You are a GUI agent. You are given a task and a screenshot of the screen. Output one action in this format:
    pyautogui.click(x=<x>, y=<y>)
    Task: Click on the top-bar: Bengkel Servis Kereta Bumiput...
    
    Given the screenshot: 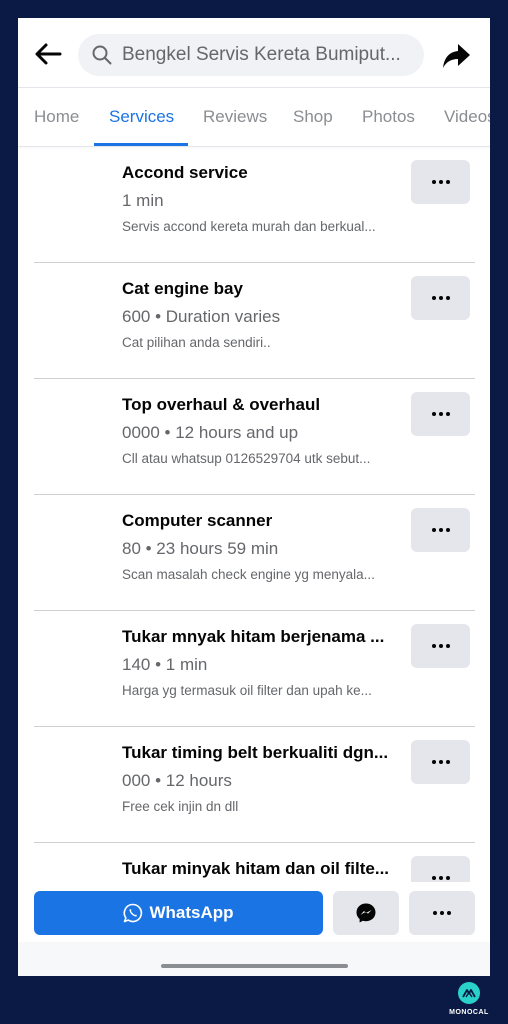 What is the action you would take?
    pyautogui.click(x=254, y=53)
    